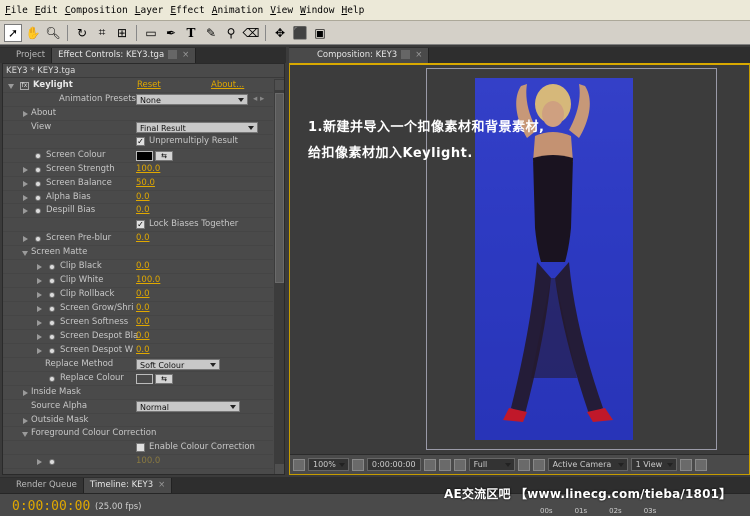  I want to click on tab-render-queue: Render Queue, so click(42, 485).